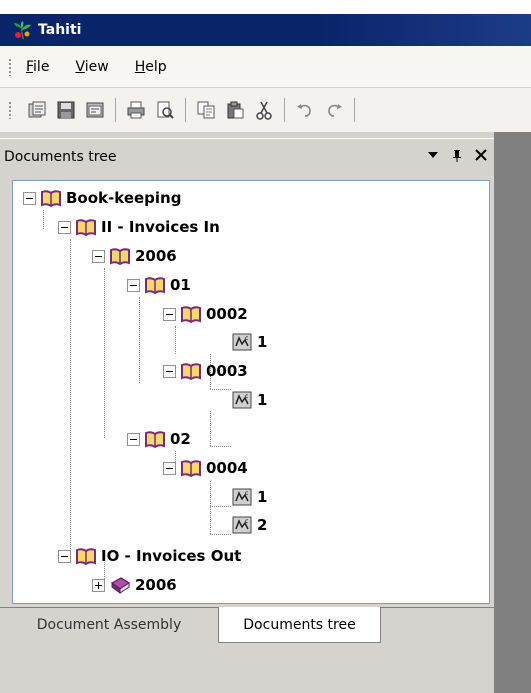  I want to click on toolbar-grip, so click(10, 110).